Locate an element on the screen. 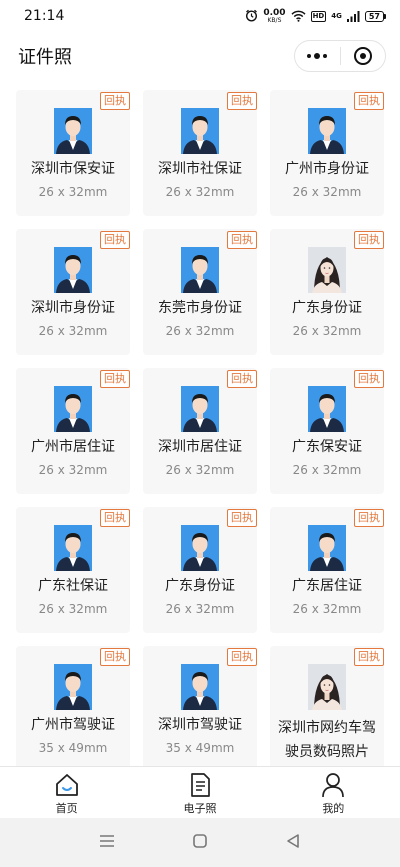 This screenshot has height=867, width=400. hd-badge: HD is located at coordinates (318, 16).